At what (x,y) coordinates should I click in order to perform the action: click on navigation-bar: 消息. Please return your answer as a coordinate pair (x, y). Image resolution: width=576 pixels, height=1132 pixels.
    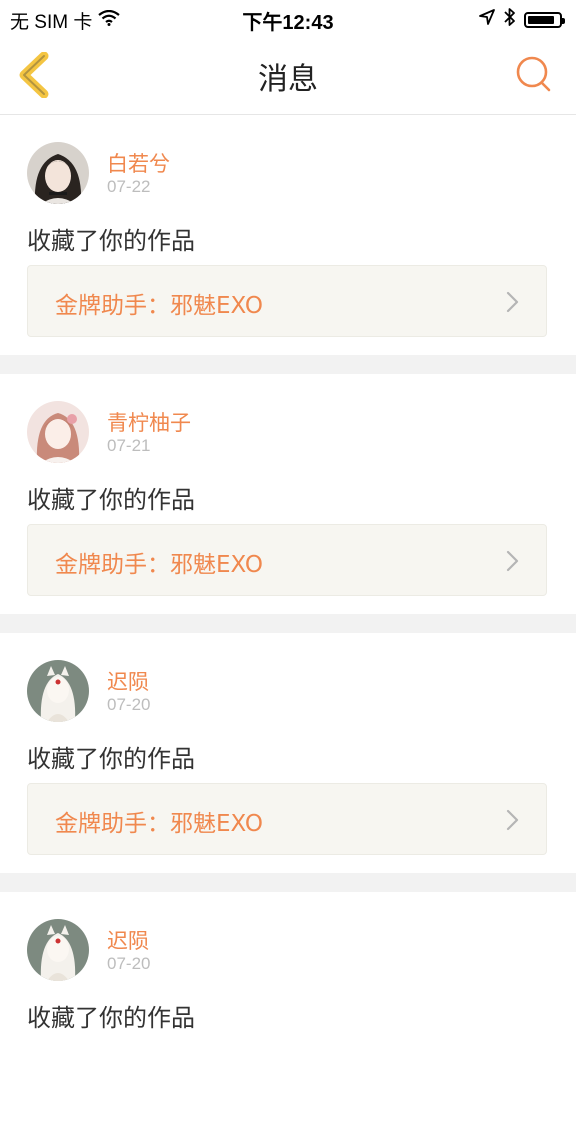
    Looking at the image, I should click on (288, 75).